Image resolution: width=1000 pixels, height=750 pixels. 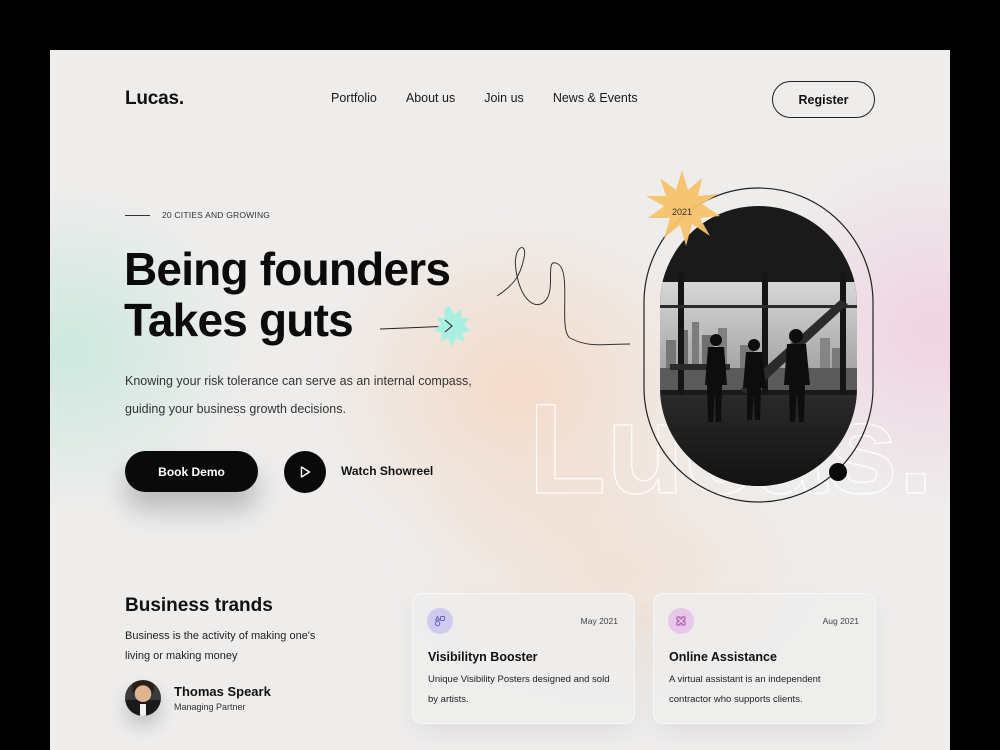 What do you see at coordinates (838, 472) in the screenshot?
I see `frame-dot` at bounding box center [838, 472].